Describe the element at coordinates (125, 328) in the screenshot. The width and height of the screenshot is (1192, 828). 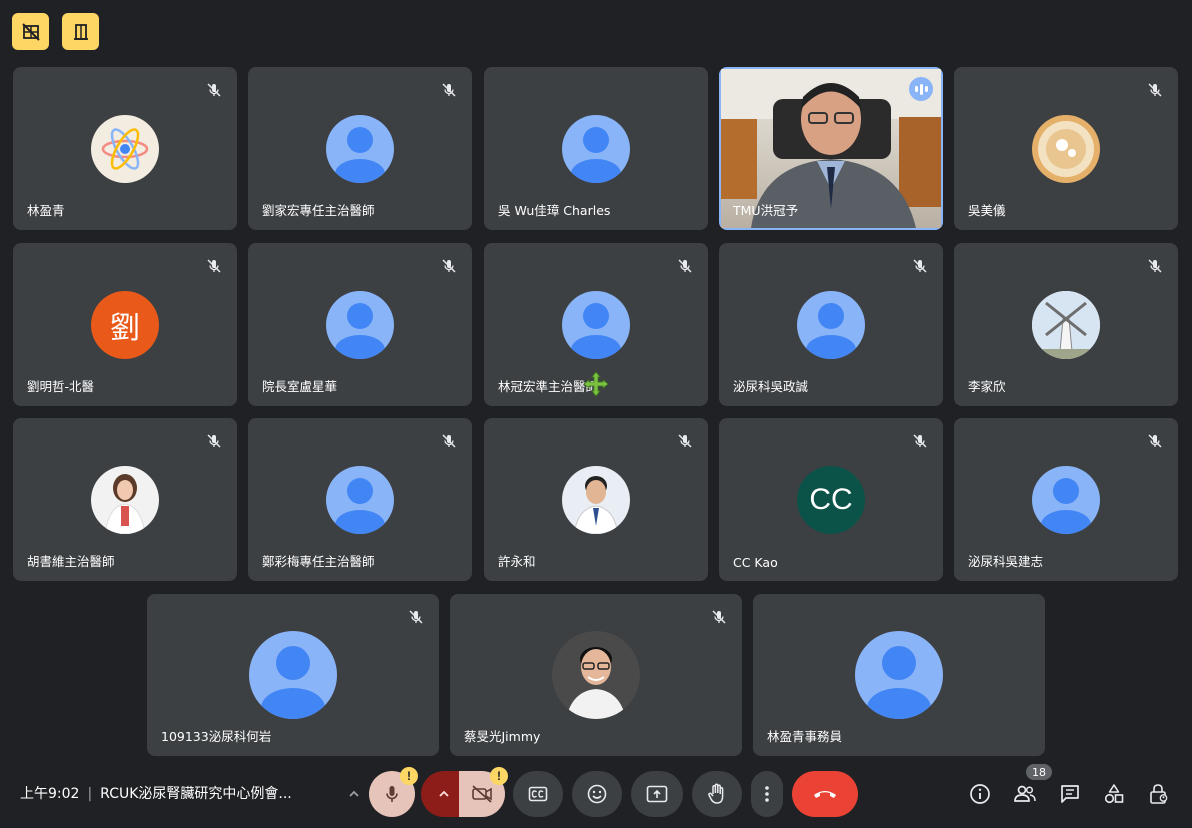
I see `avatar-initial: 劉` at that location.